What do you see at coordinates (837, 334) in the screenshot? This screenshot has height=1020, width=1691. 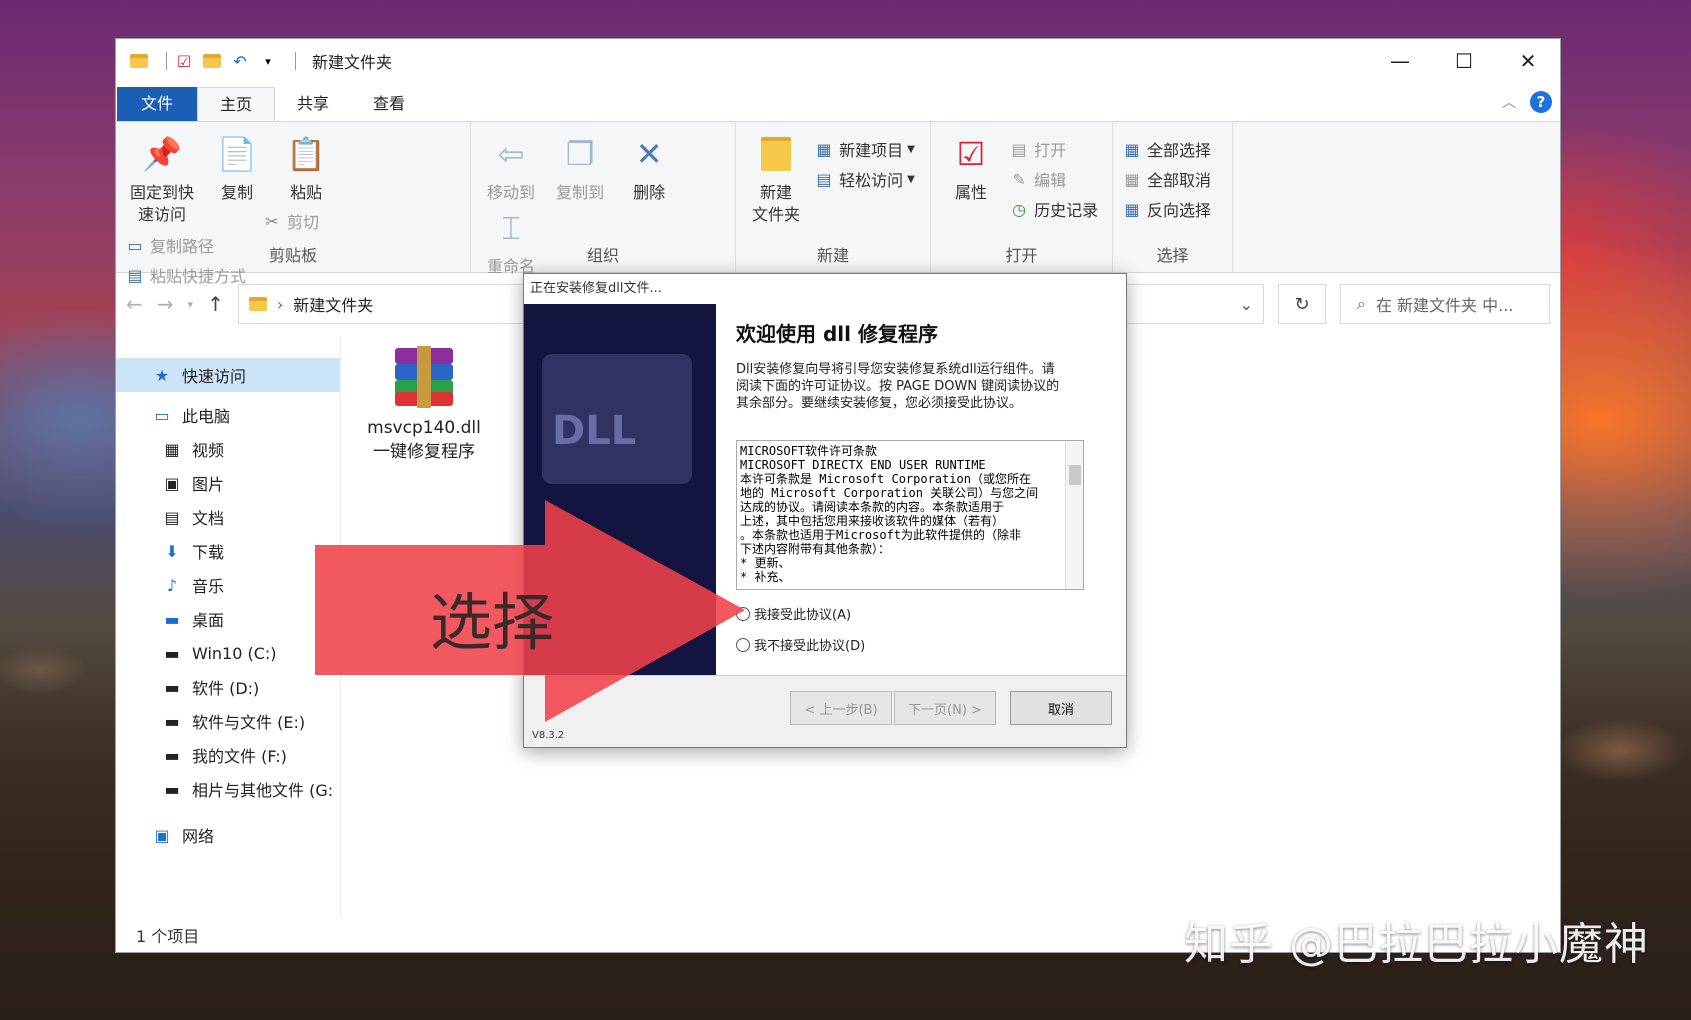 I see `dialog-heading: 欢迎使用 dll 修复程序` at bounding box center [837, 334].